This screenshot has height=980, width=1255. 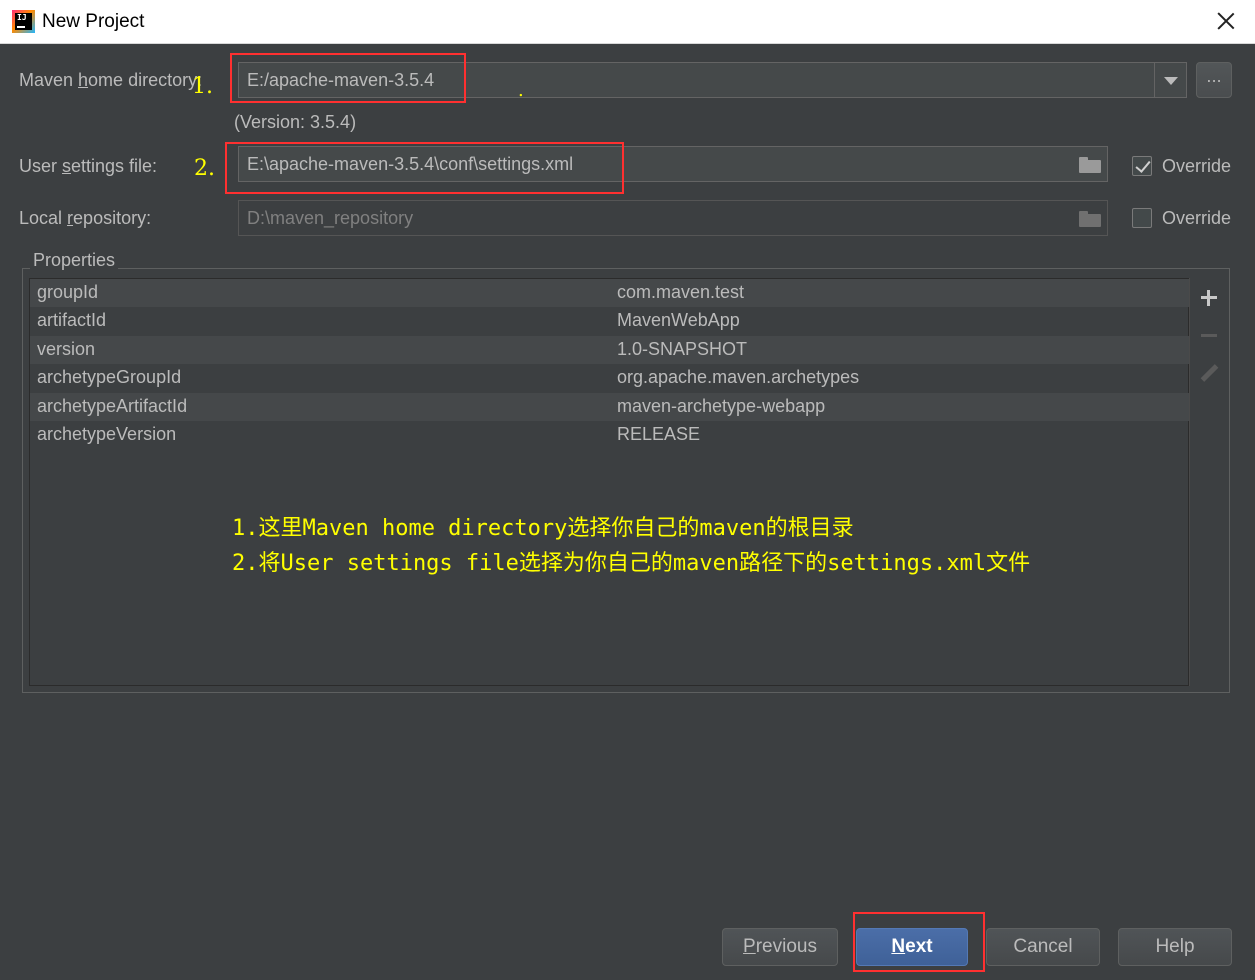 I want to click on previous-button: Previous, so click(x=780, y=947).